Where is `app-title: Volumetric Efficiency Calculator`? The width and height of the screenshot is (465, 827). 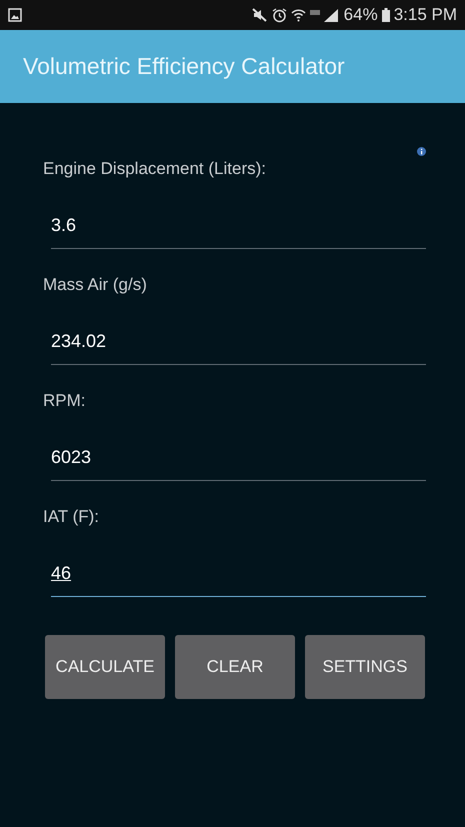
app-title: Volumetric Efficiency Calculator is located at coordinates (184, 66).